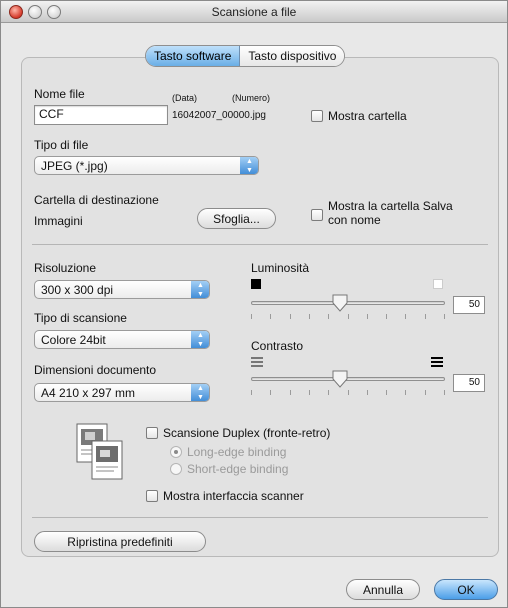 The image size is (508, 608). Describe the element at coordinates (247, 433) in the screenshot. I see `duplex-label: Scansione Duplex (fronte-retro)` at that location.